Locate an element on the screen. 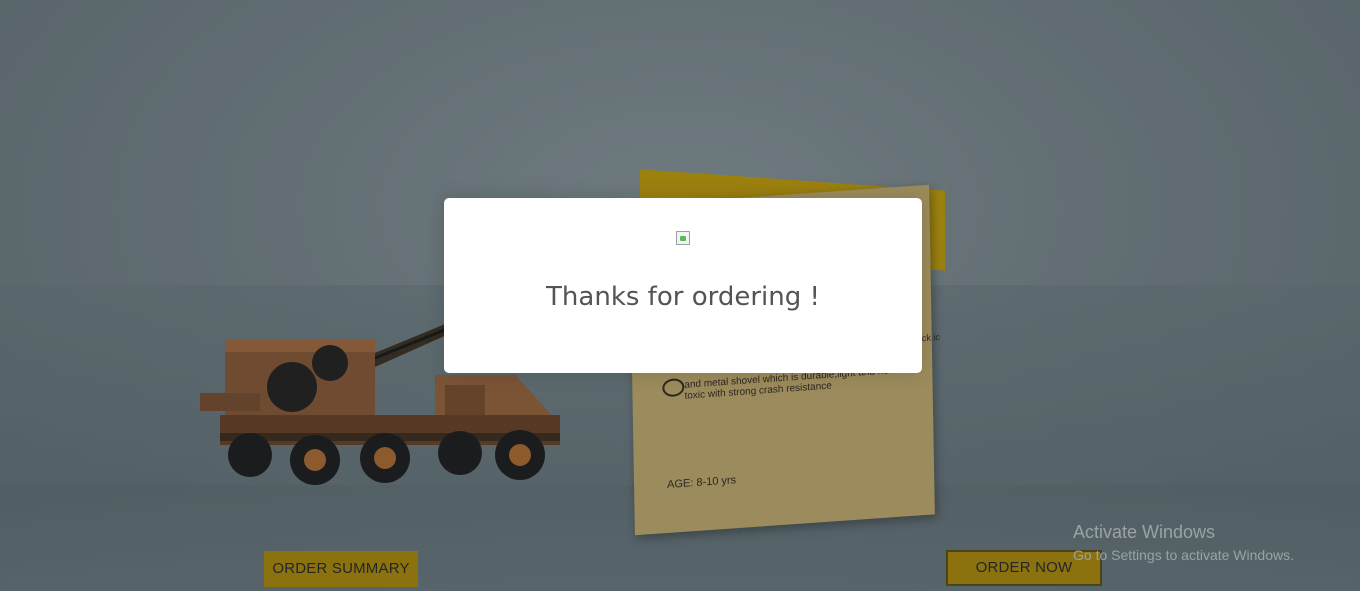 This screenshot has height=591, width=1360. broken-image-icon is located at coordinates (683, 238).